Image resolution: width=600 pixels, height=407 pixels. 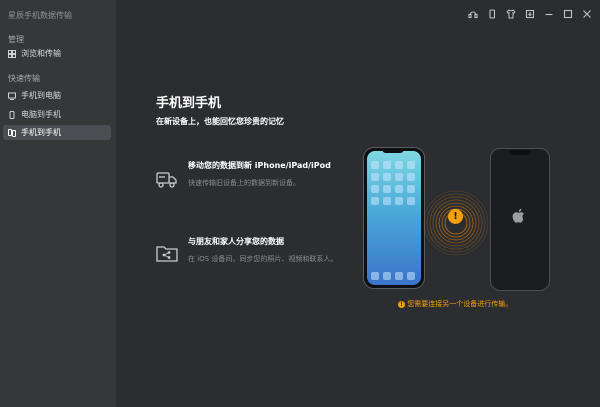 I want to click on target-phone, so click(x=520, y=219).